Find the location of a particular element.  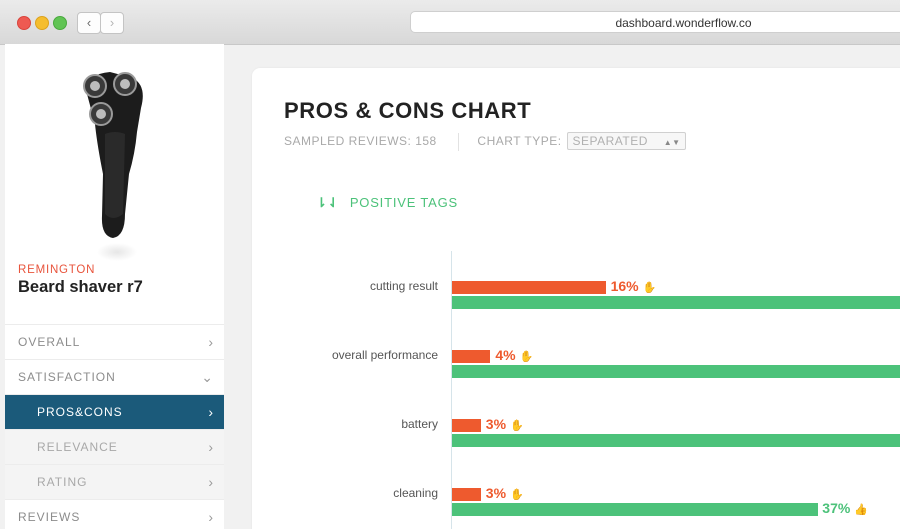

chevron-left-icon: ‹ is located at coordinates (89, 22).